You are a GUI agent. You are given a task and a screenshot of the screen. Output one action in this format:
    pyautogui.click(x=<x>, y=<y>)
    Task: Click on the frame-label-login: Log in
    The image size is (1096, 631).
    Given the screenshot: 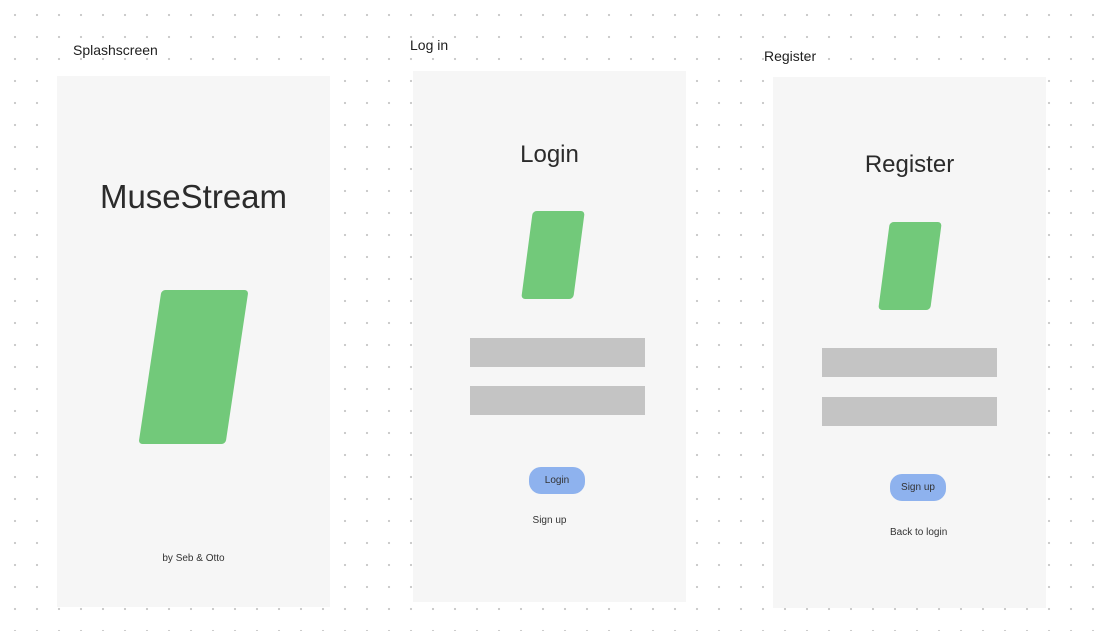 What is the action you would take?
    pyautogui.click(x=429, y=45)
    